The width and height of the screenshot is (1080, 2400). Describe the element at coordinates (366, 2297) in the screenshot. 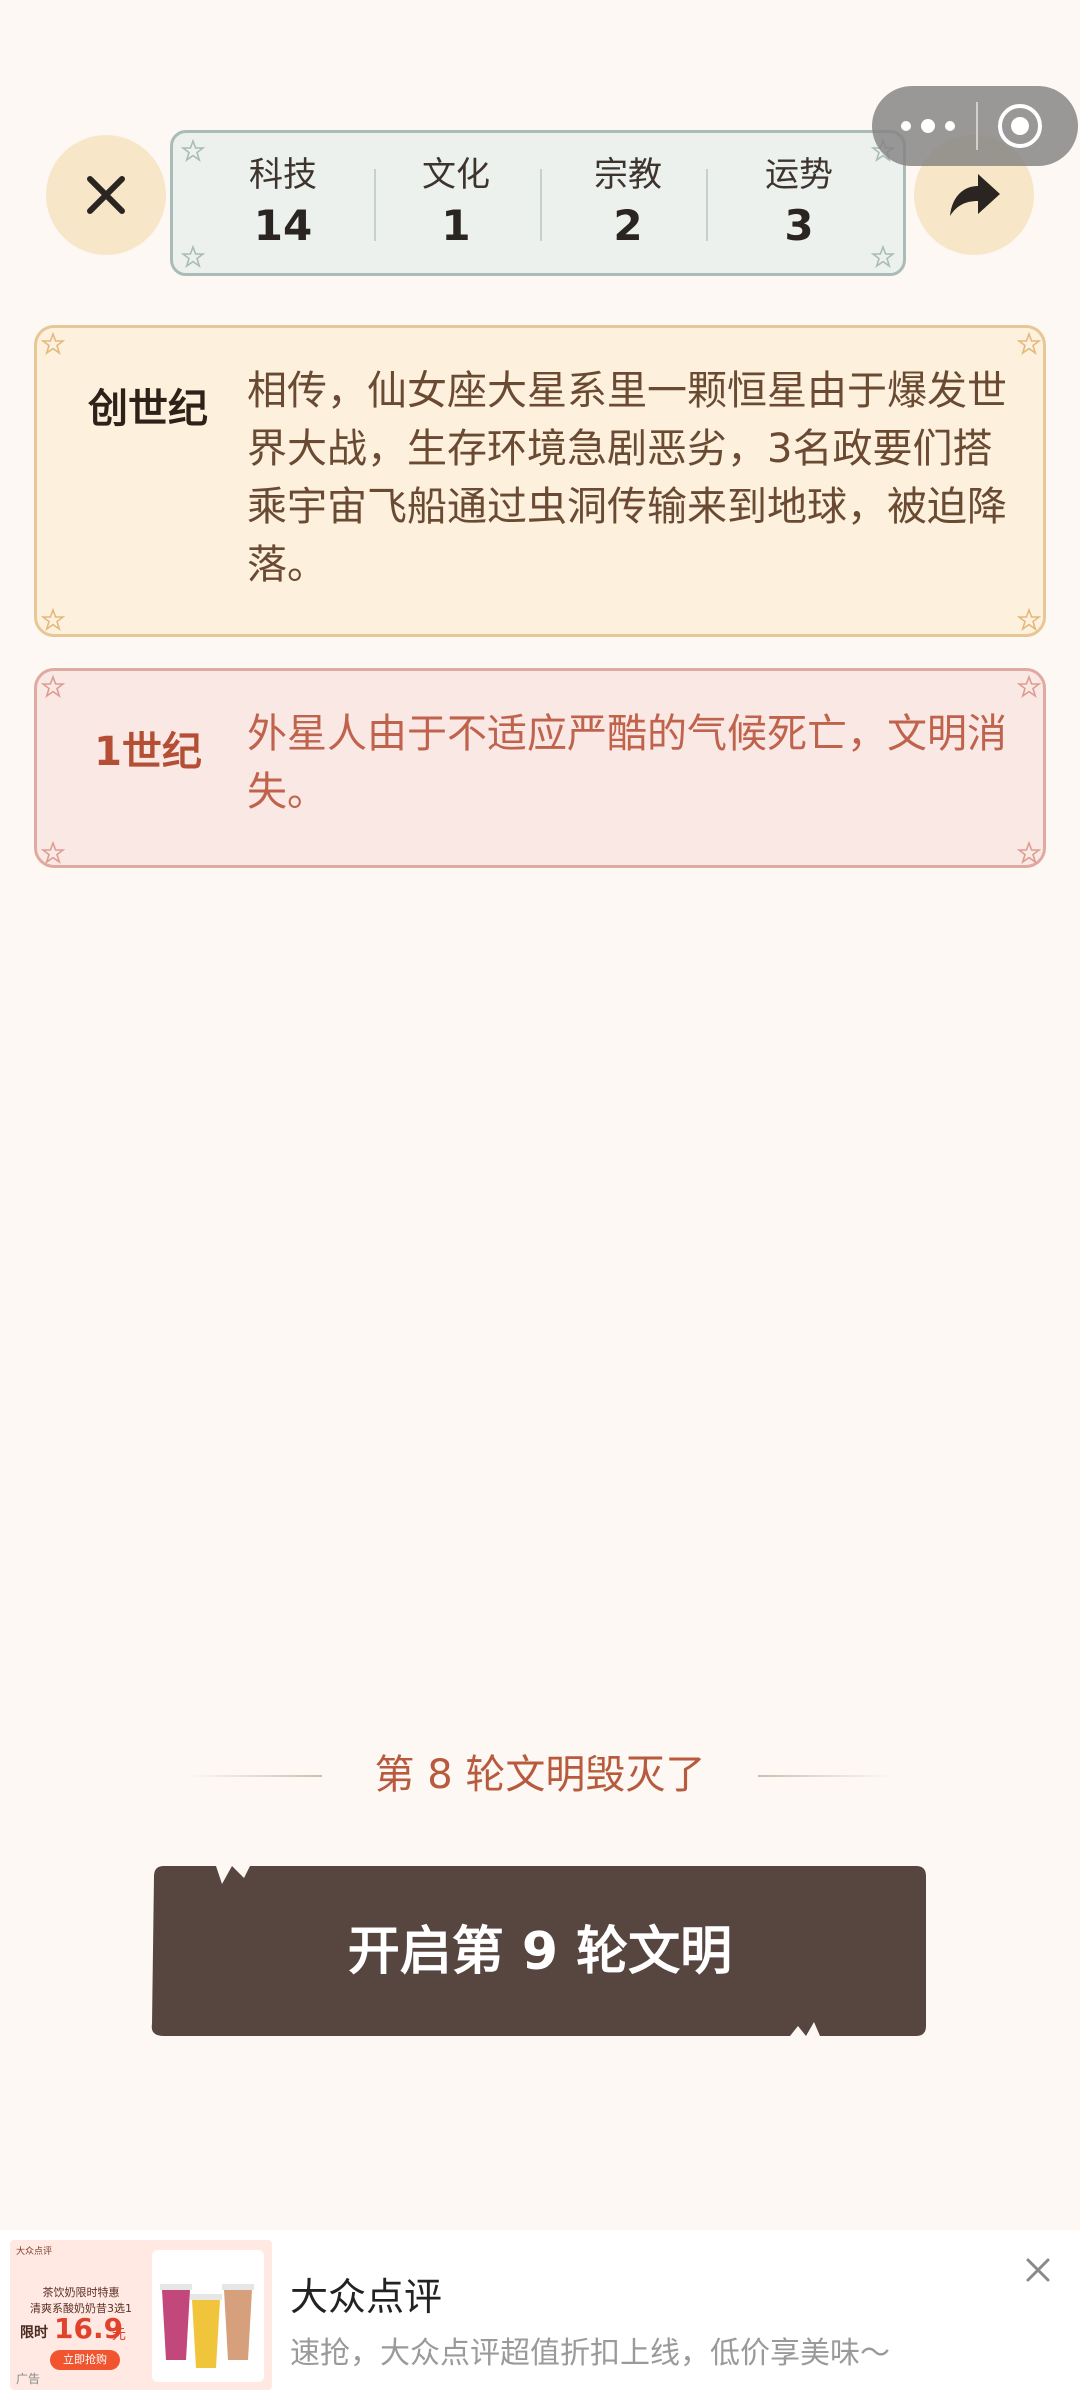

I see `ad-title: 大众点评` at that location.